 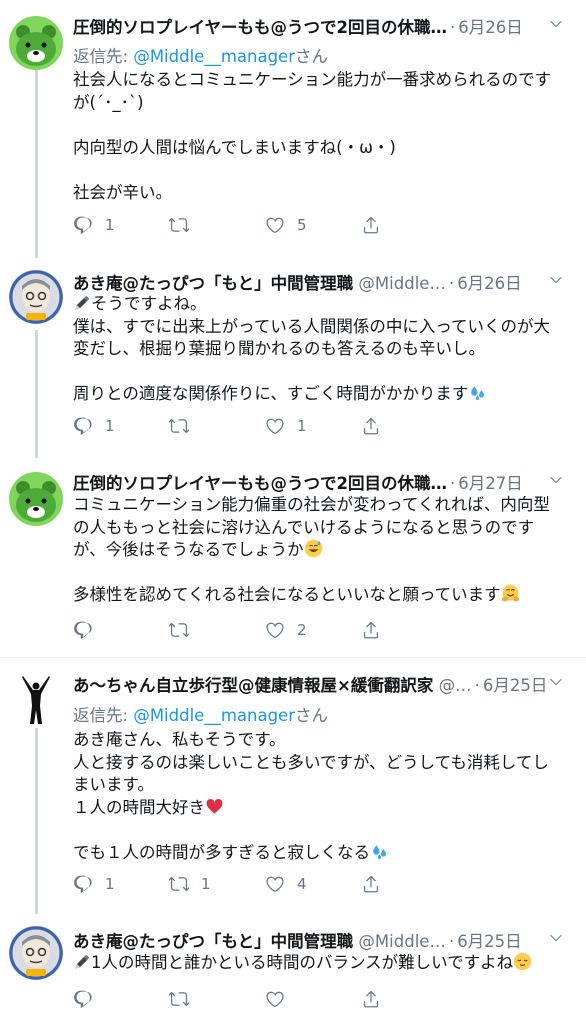 I want to click on tweet-line: コミュニケーション能力偏重の社会が変わってくれれば、内向型, so click(x=311, y=504).